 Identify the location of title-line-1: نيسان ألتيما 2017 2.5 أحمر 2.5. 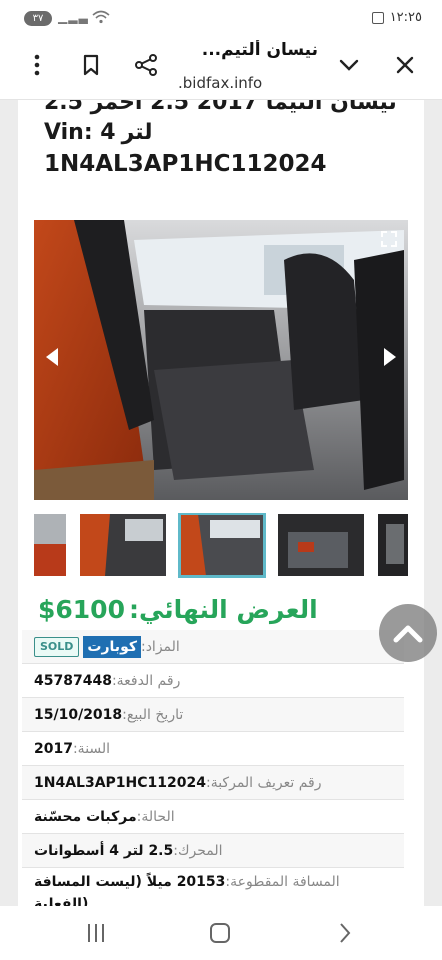
(220, 107).